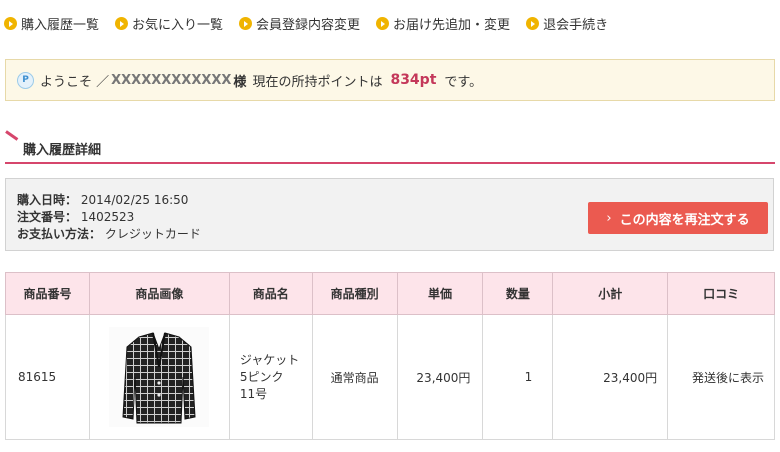 The width and height of the screenshot is (780, 452). I want to click on username: XXXXXXXXXXXX, so click(171, 80).